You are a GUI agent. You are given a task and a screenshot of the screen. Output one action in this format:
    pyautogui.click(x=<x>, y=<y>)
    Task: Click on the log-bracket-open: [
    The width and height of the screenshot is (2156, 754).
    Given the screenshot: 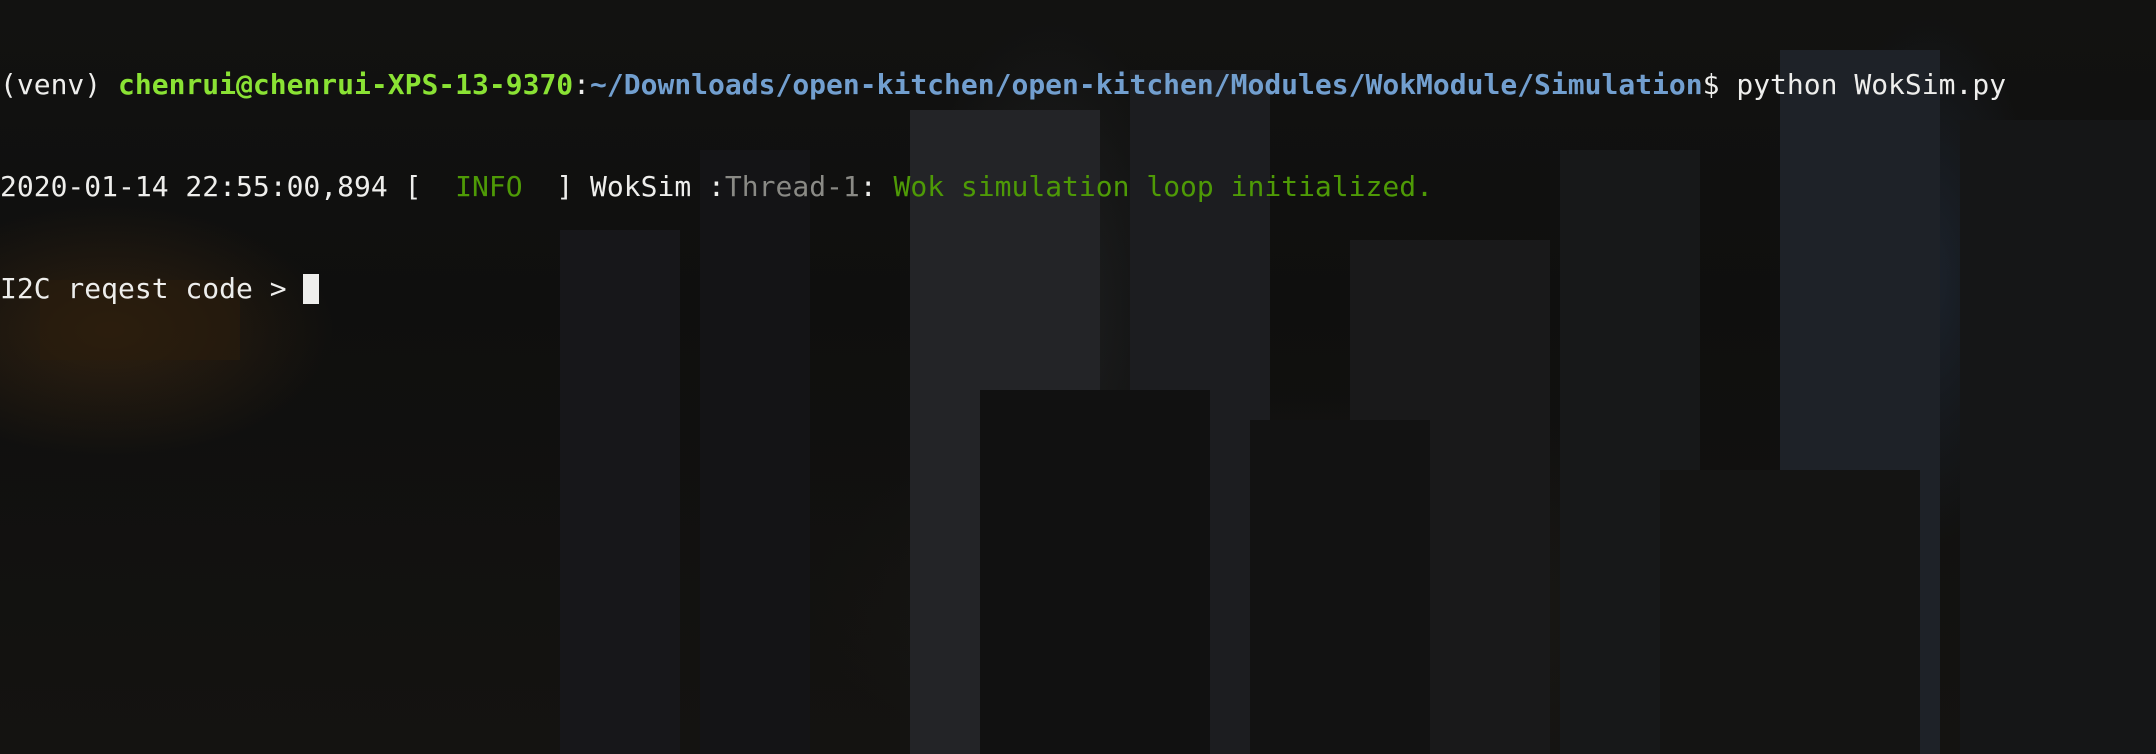 What is the action you would take?
    pyautogui.click(x=421, y=186)
    